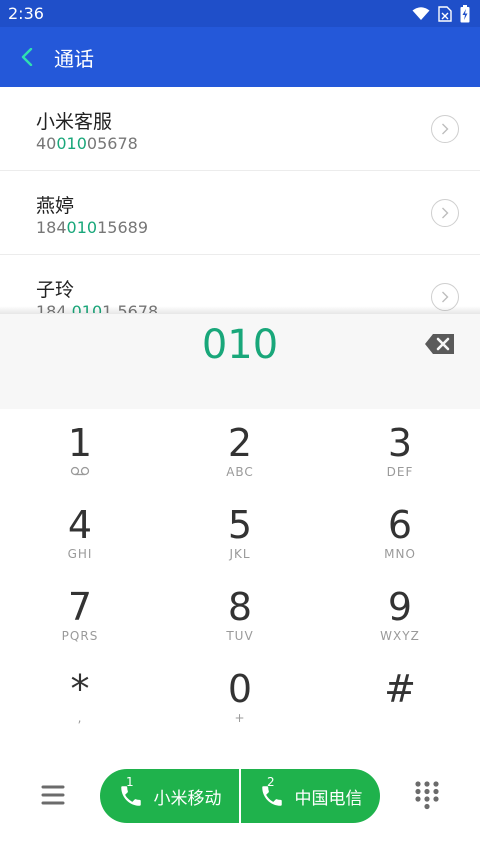 This screenshot has height=853, width=480. I want to click on back-button, so click(27, 57).